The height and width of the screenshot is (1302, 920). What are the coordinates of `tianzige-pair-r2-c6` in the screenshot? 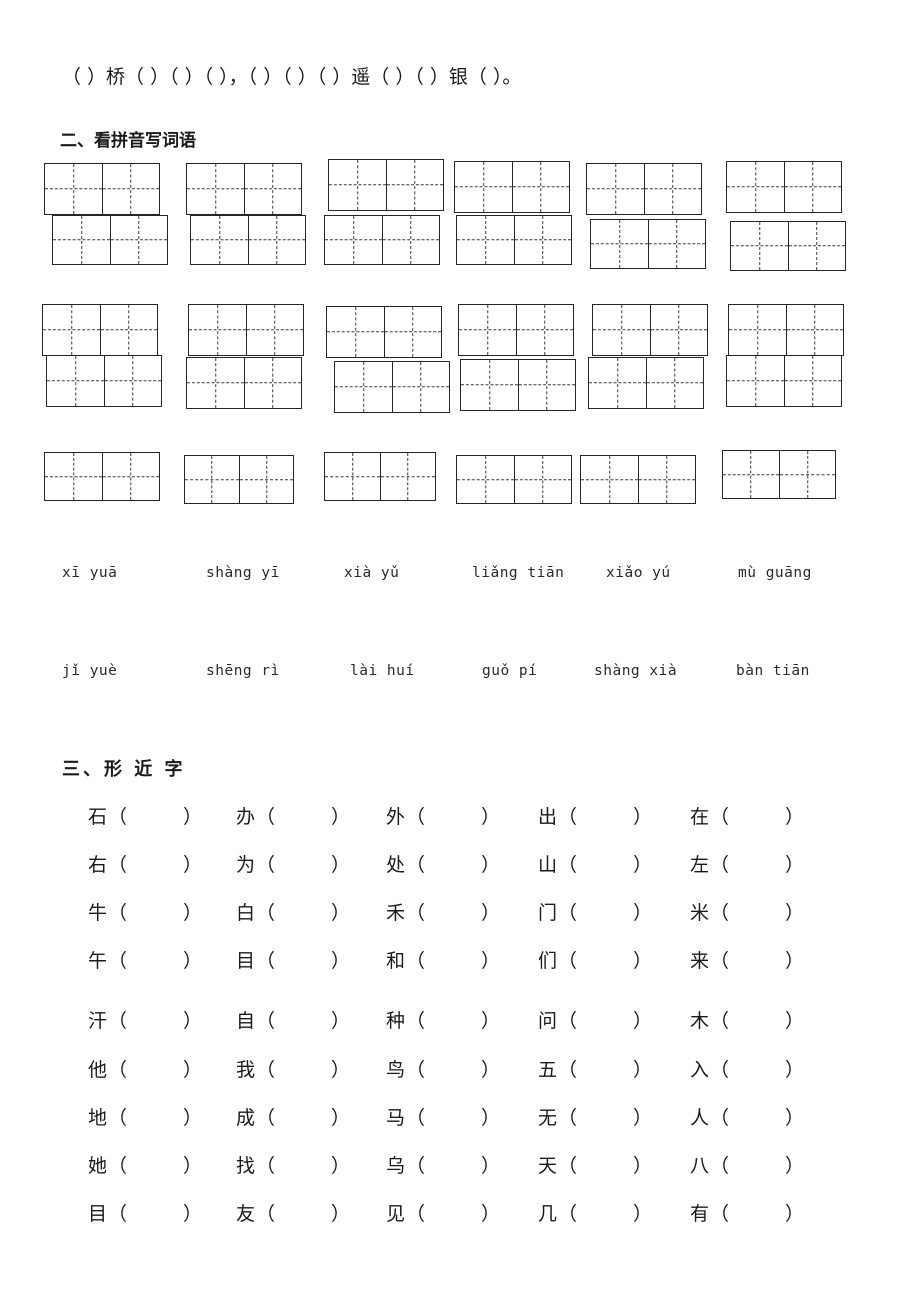 It's located at (788, 246).